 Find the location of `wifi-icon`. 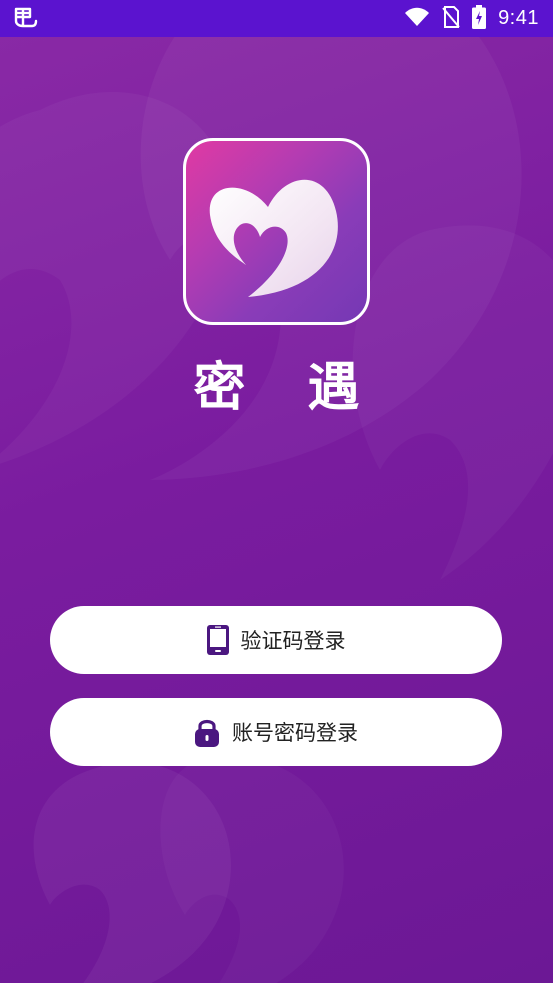

wifi-icon is located at coordinates (417, 19).